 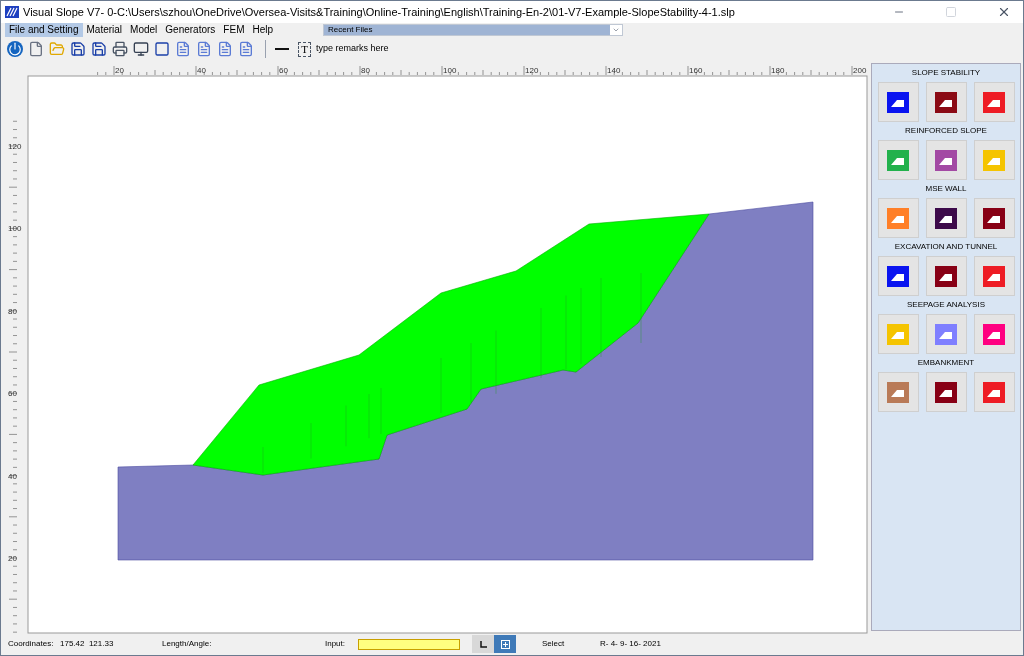 I want to click on menu-item: Model, so click(x=144, y=30).